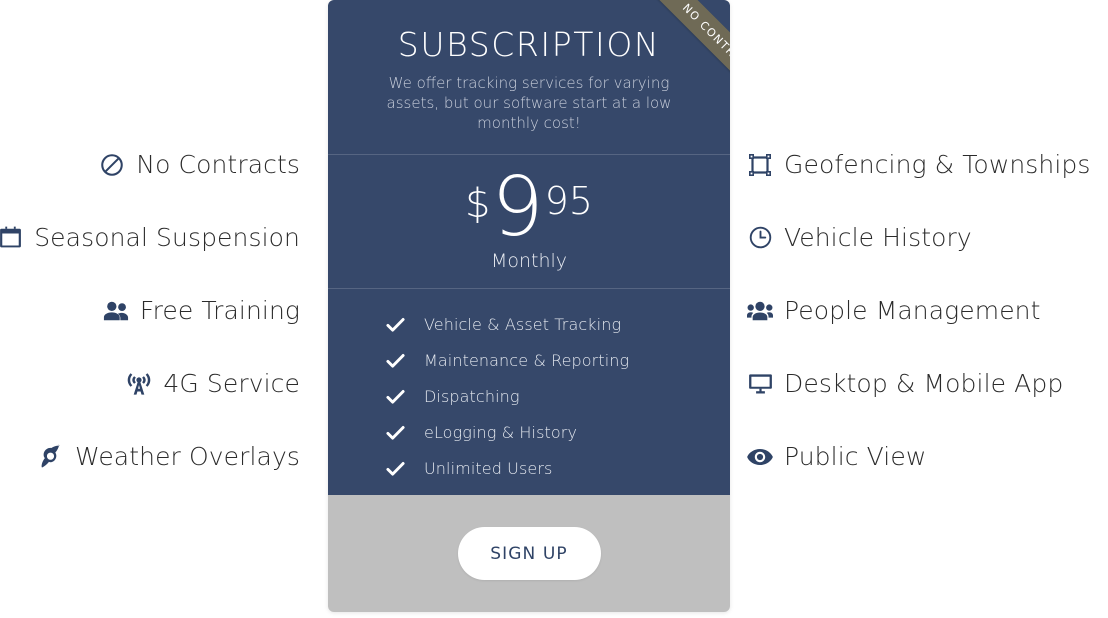  What do you see at coordinates (529, 261) in the screenshot?
I see `price-period: Monthly` at bounding box center [529, 261].